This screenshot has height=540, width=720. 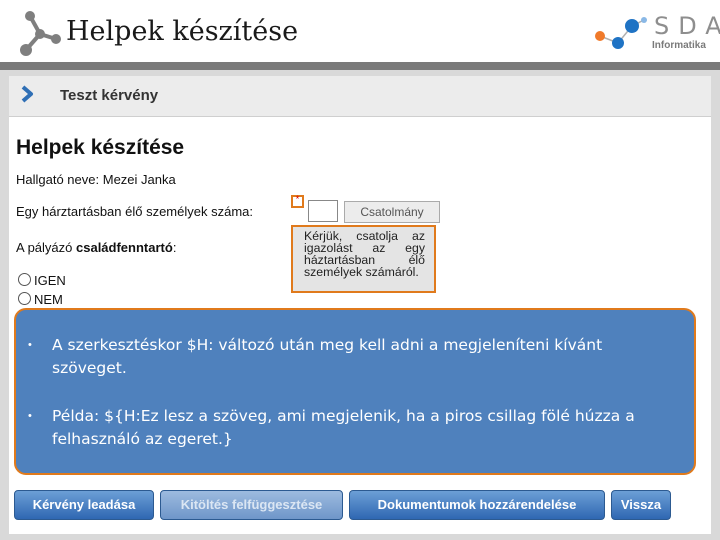 What do you see at coordinates (641, 505) in the screenshot?
I see `back-button: Vissza` at bounding box center [641, 505].